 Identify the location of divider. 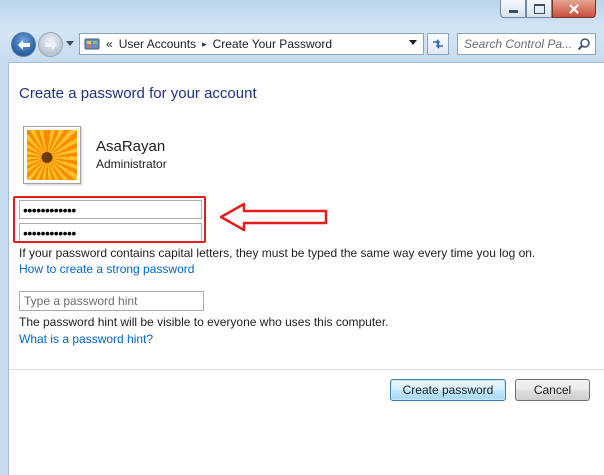
(306, 369).